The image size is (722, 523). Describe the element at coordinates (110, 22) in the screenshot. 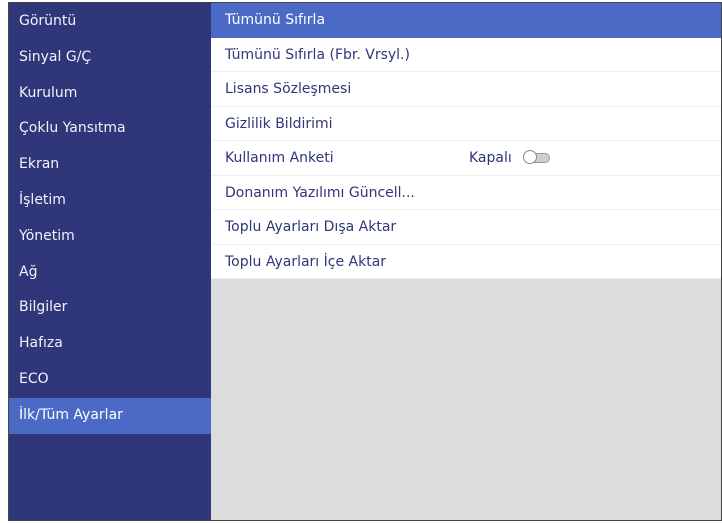

I see `sidebar-item-goruntu: Görüntü` at that location.